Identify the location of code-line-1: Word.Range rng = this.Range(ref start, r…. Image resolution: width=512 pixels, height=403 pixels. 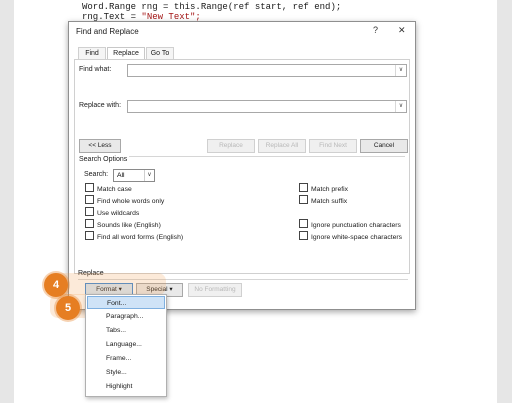
(212, 7).